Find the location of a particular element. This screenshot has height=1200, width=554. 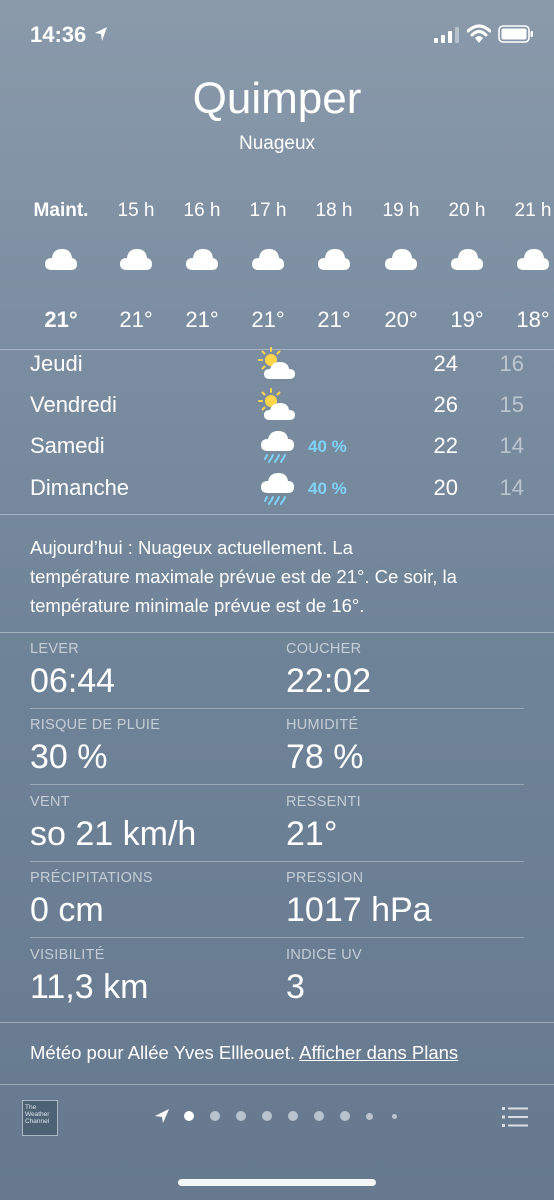

hour-label: 19 h is located at coordinates (401, 210).